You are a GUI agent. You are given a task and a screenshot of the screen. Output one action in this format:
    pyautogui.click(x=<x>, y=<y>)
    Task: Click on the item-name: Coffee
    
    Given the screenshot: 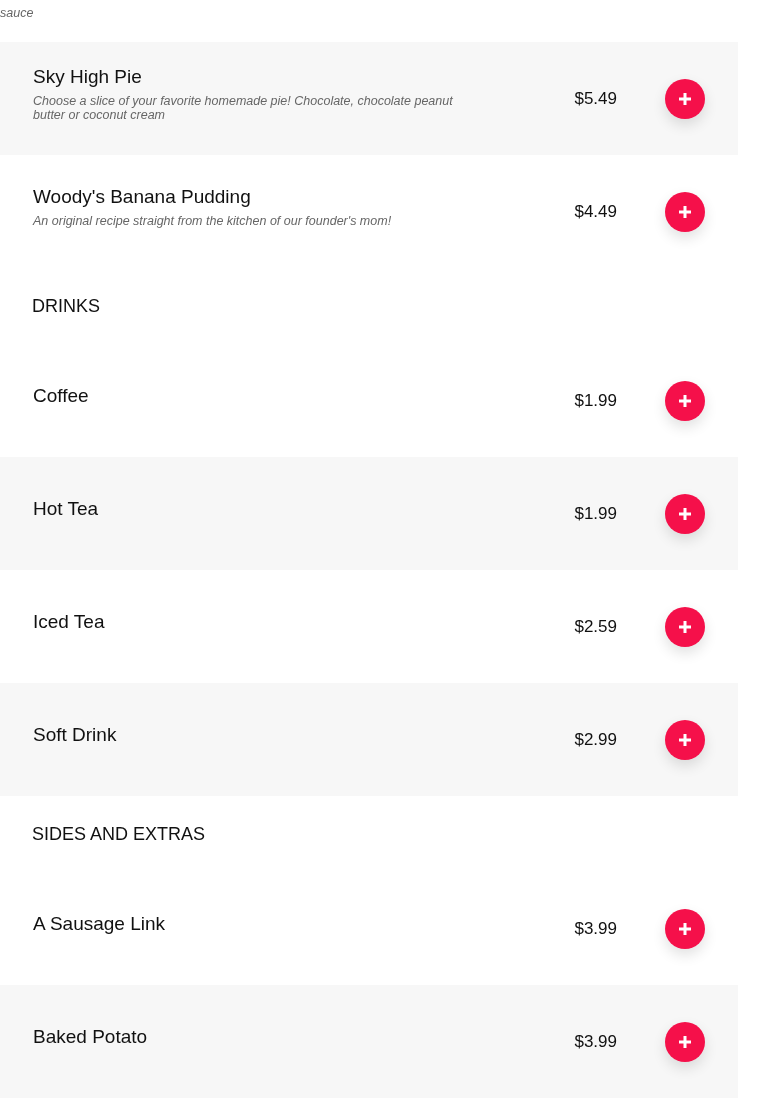 What is the action you would take?
    pyautogui.click(x=61, y=395)
    